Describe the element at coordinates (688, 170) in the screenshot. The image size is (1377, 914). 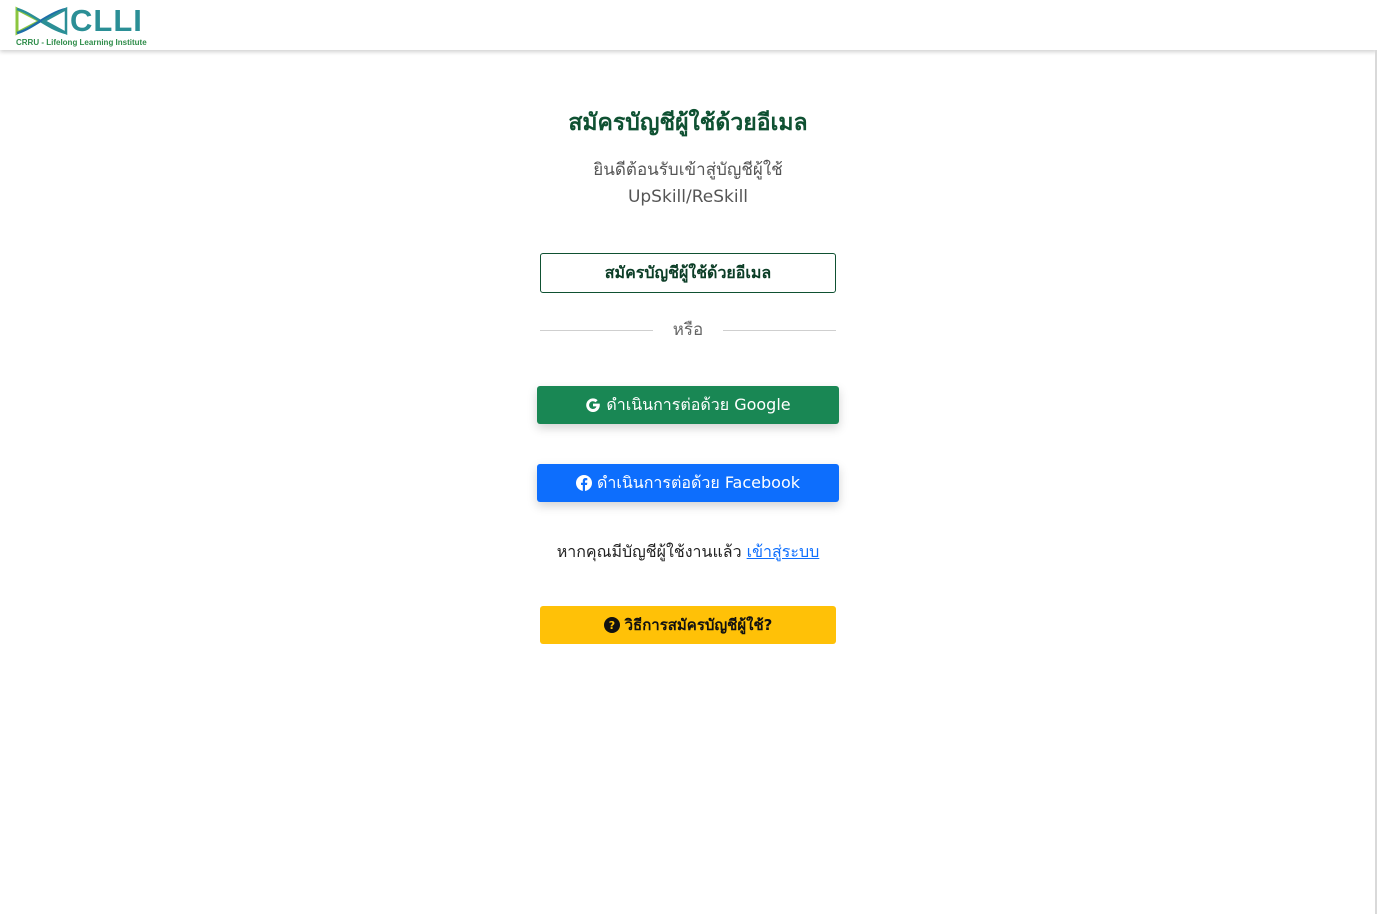
I see `subtitle-line-1: ยินดีต้อนรับเข้าสู่บัญชีผู้ใช้` at that location.